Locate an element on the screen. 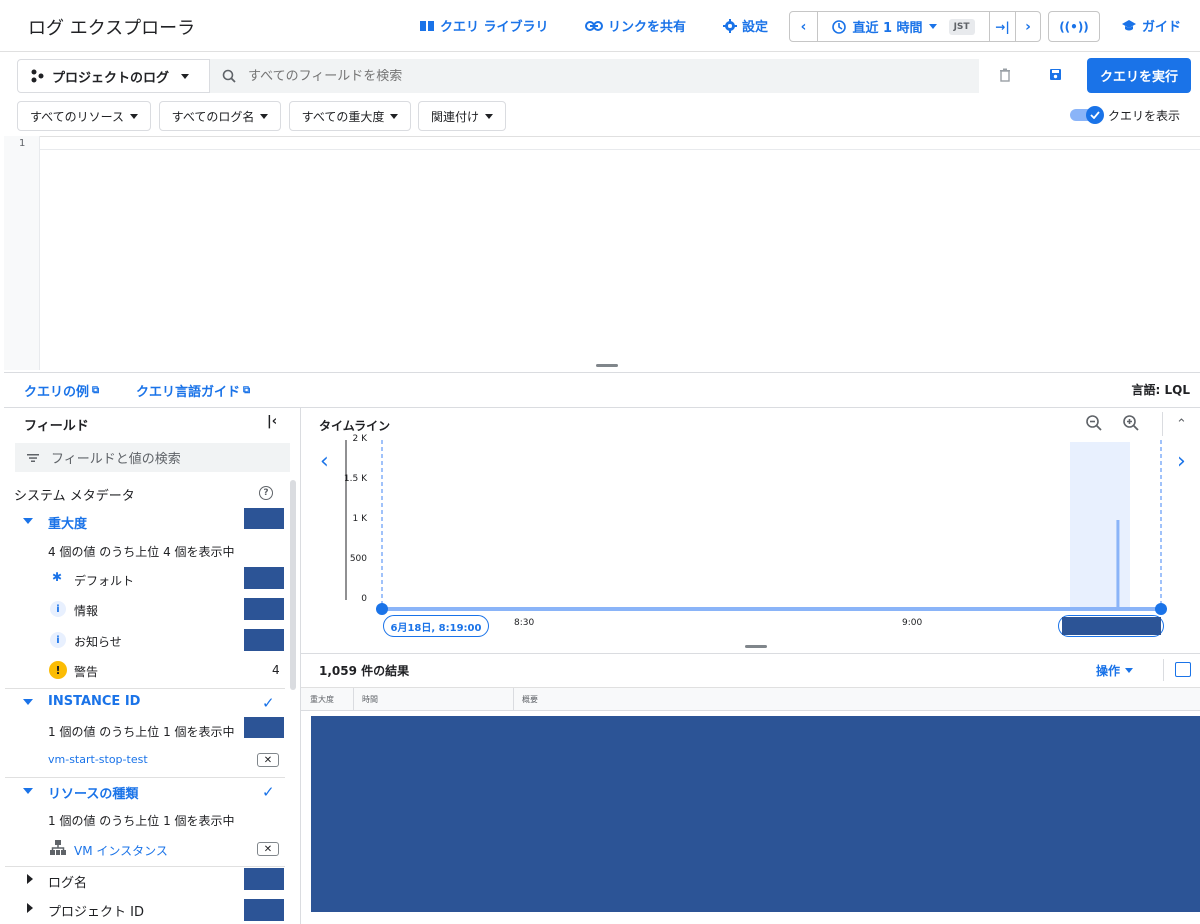  range-end-label is located at coordinates (1111, 626).